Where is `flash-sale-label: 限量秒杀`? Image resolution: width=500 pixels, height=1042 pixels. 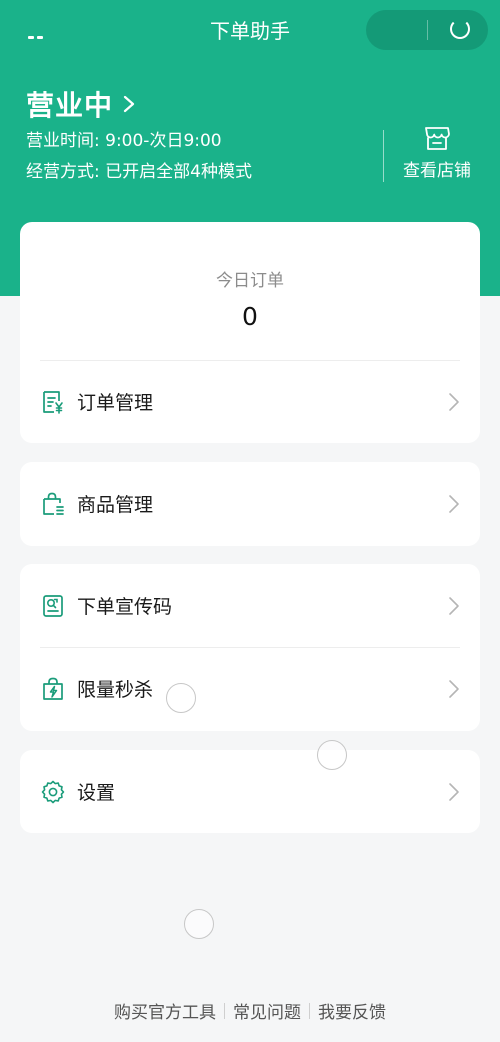
flash-sale-label: 限量秒杀 is located at coordinates (115, 690).